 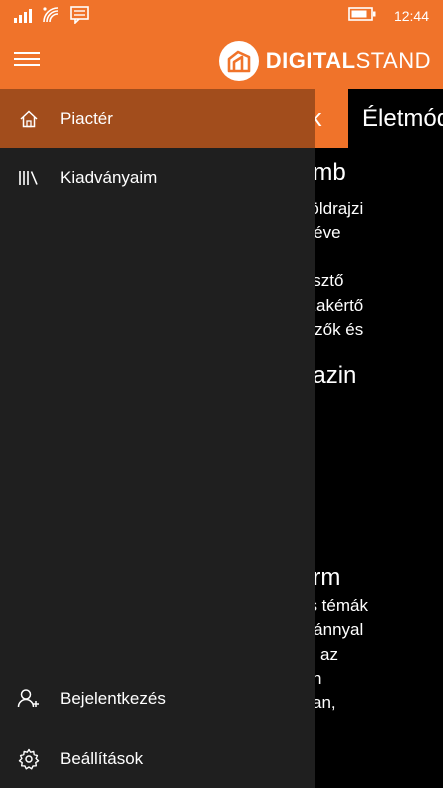 What do you see at coordinates (29, 178) in the screenshot?
I see `library-icon` at bounding box center [29, 178].